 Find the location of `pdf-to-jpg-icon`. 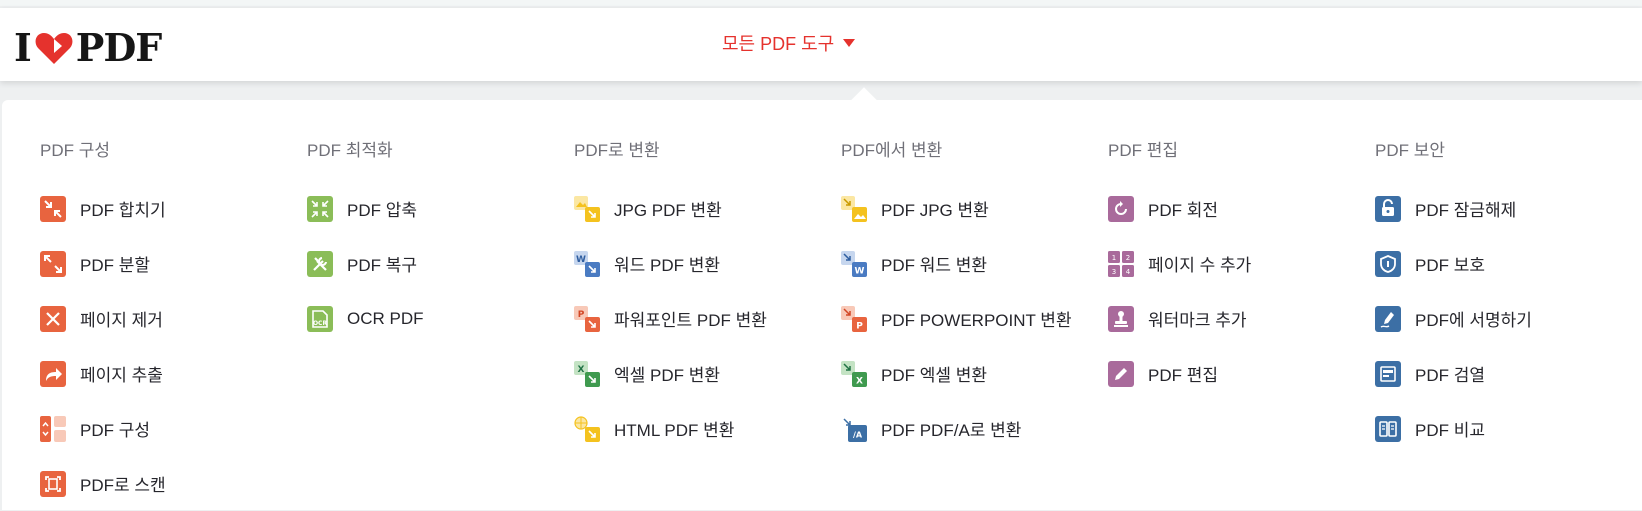

pdf-to-jpg-icon is located at coordinates (854, 208).